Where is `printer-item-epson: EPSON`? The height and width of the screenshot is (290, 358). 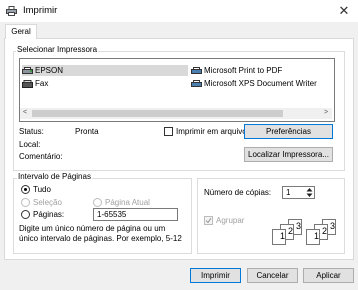
printer-item-epson: EPSON is located at coordinates (105, 70).